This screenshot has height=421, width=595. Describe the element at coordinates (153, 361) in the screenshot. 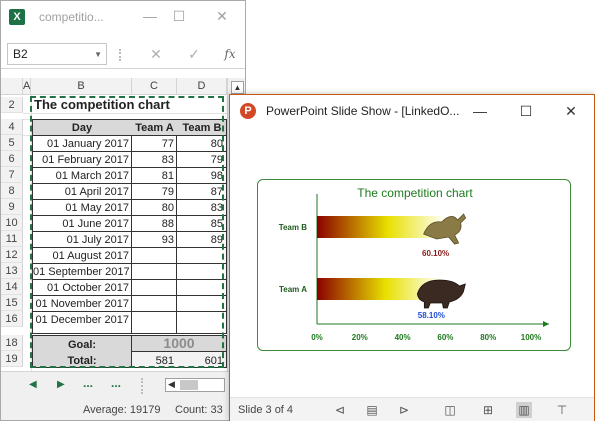

I see `total-team-a: 581` at that location.